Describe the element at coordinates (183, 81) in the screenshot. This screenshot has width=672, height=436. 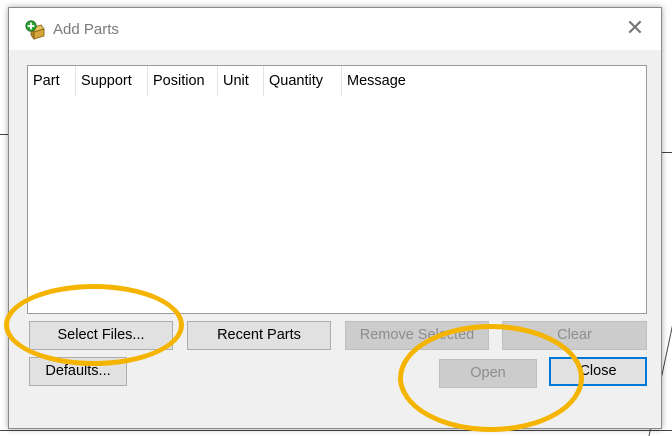
I see `column-header-position: Position` at that location.